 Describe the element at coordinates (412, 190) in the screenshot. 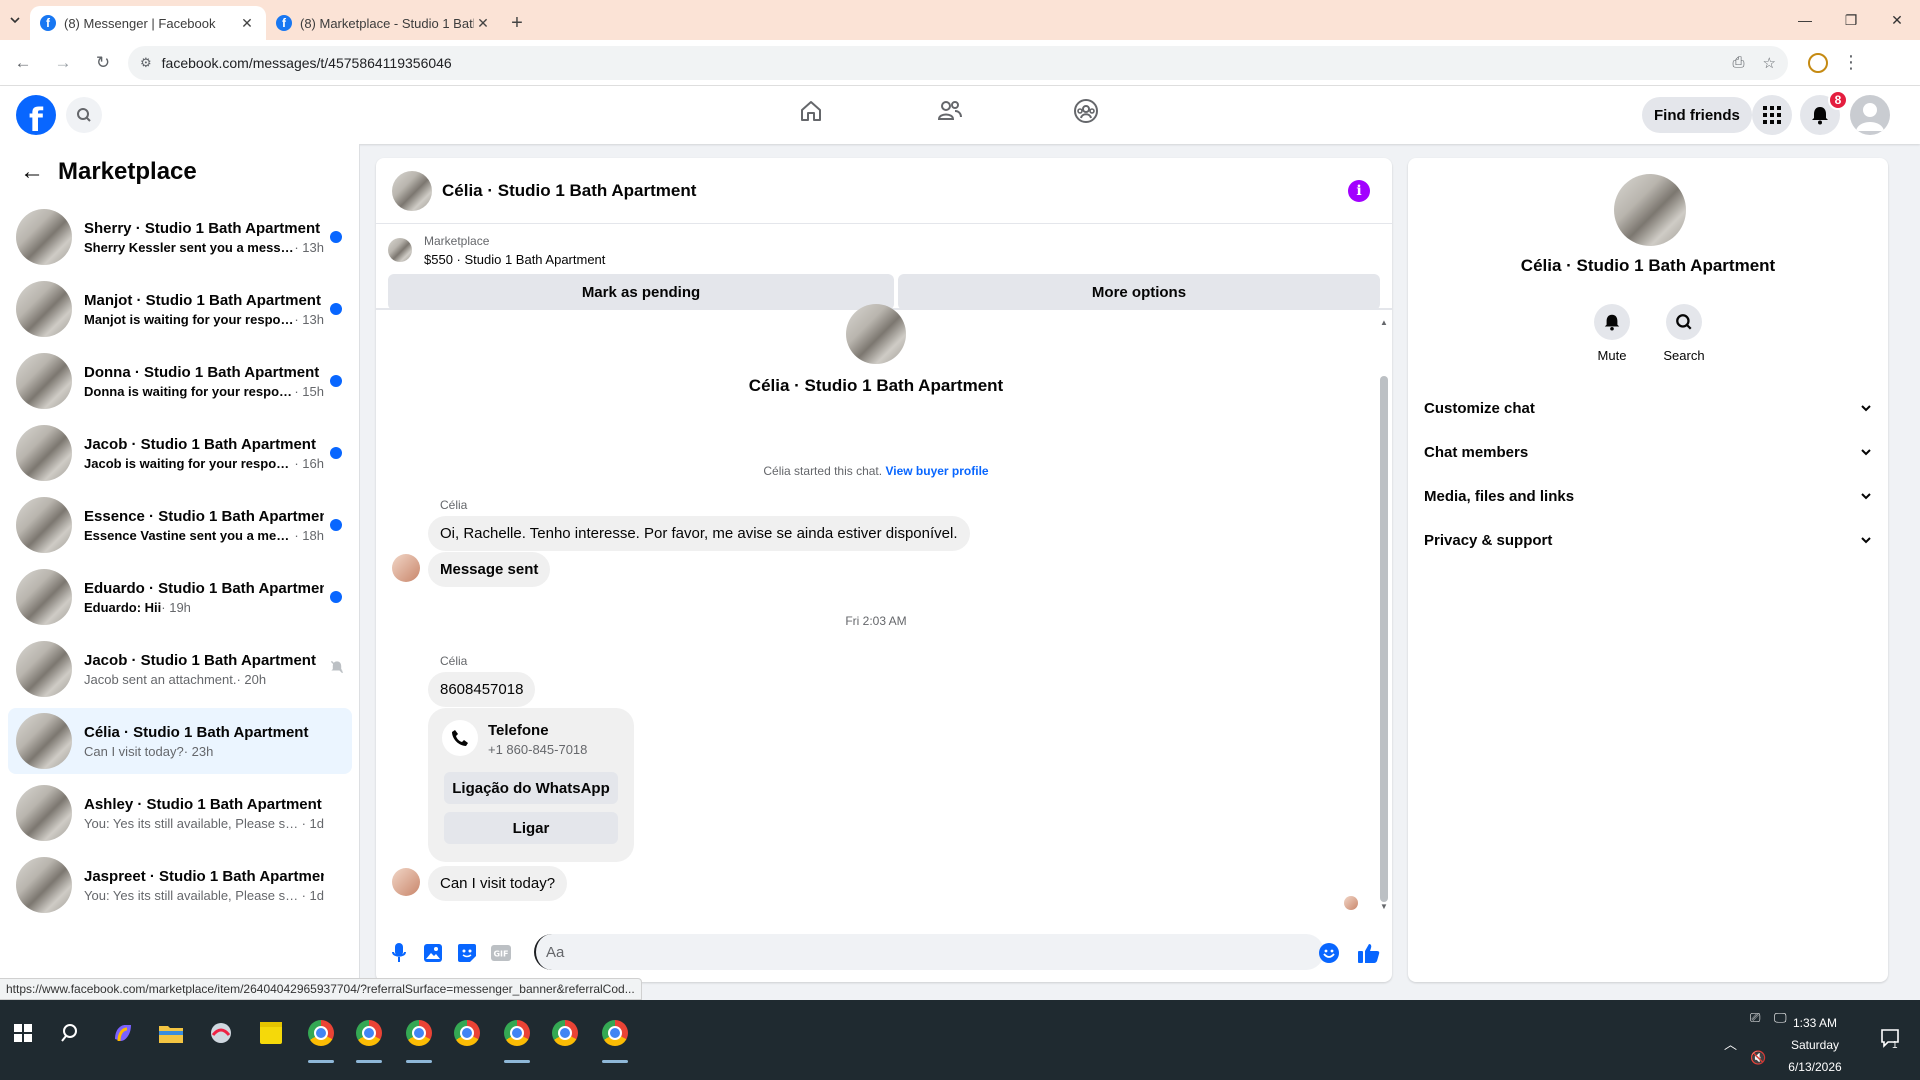

I see `chat-header-avatar` at that location.